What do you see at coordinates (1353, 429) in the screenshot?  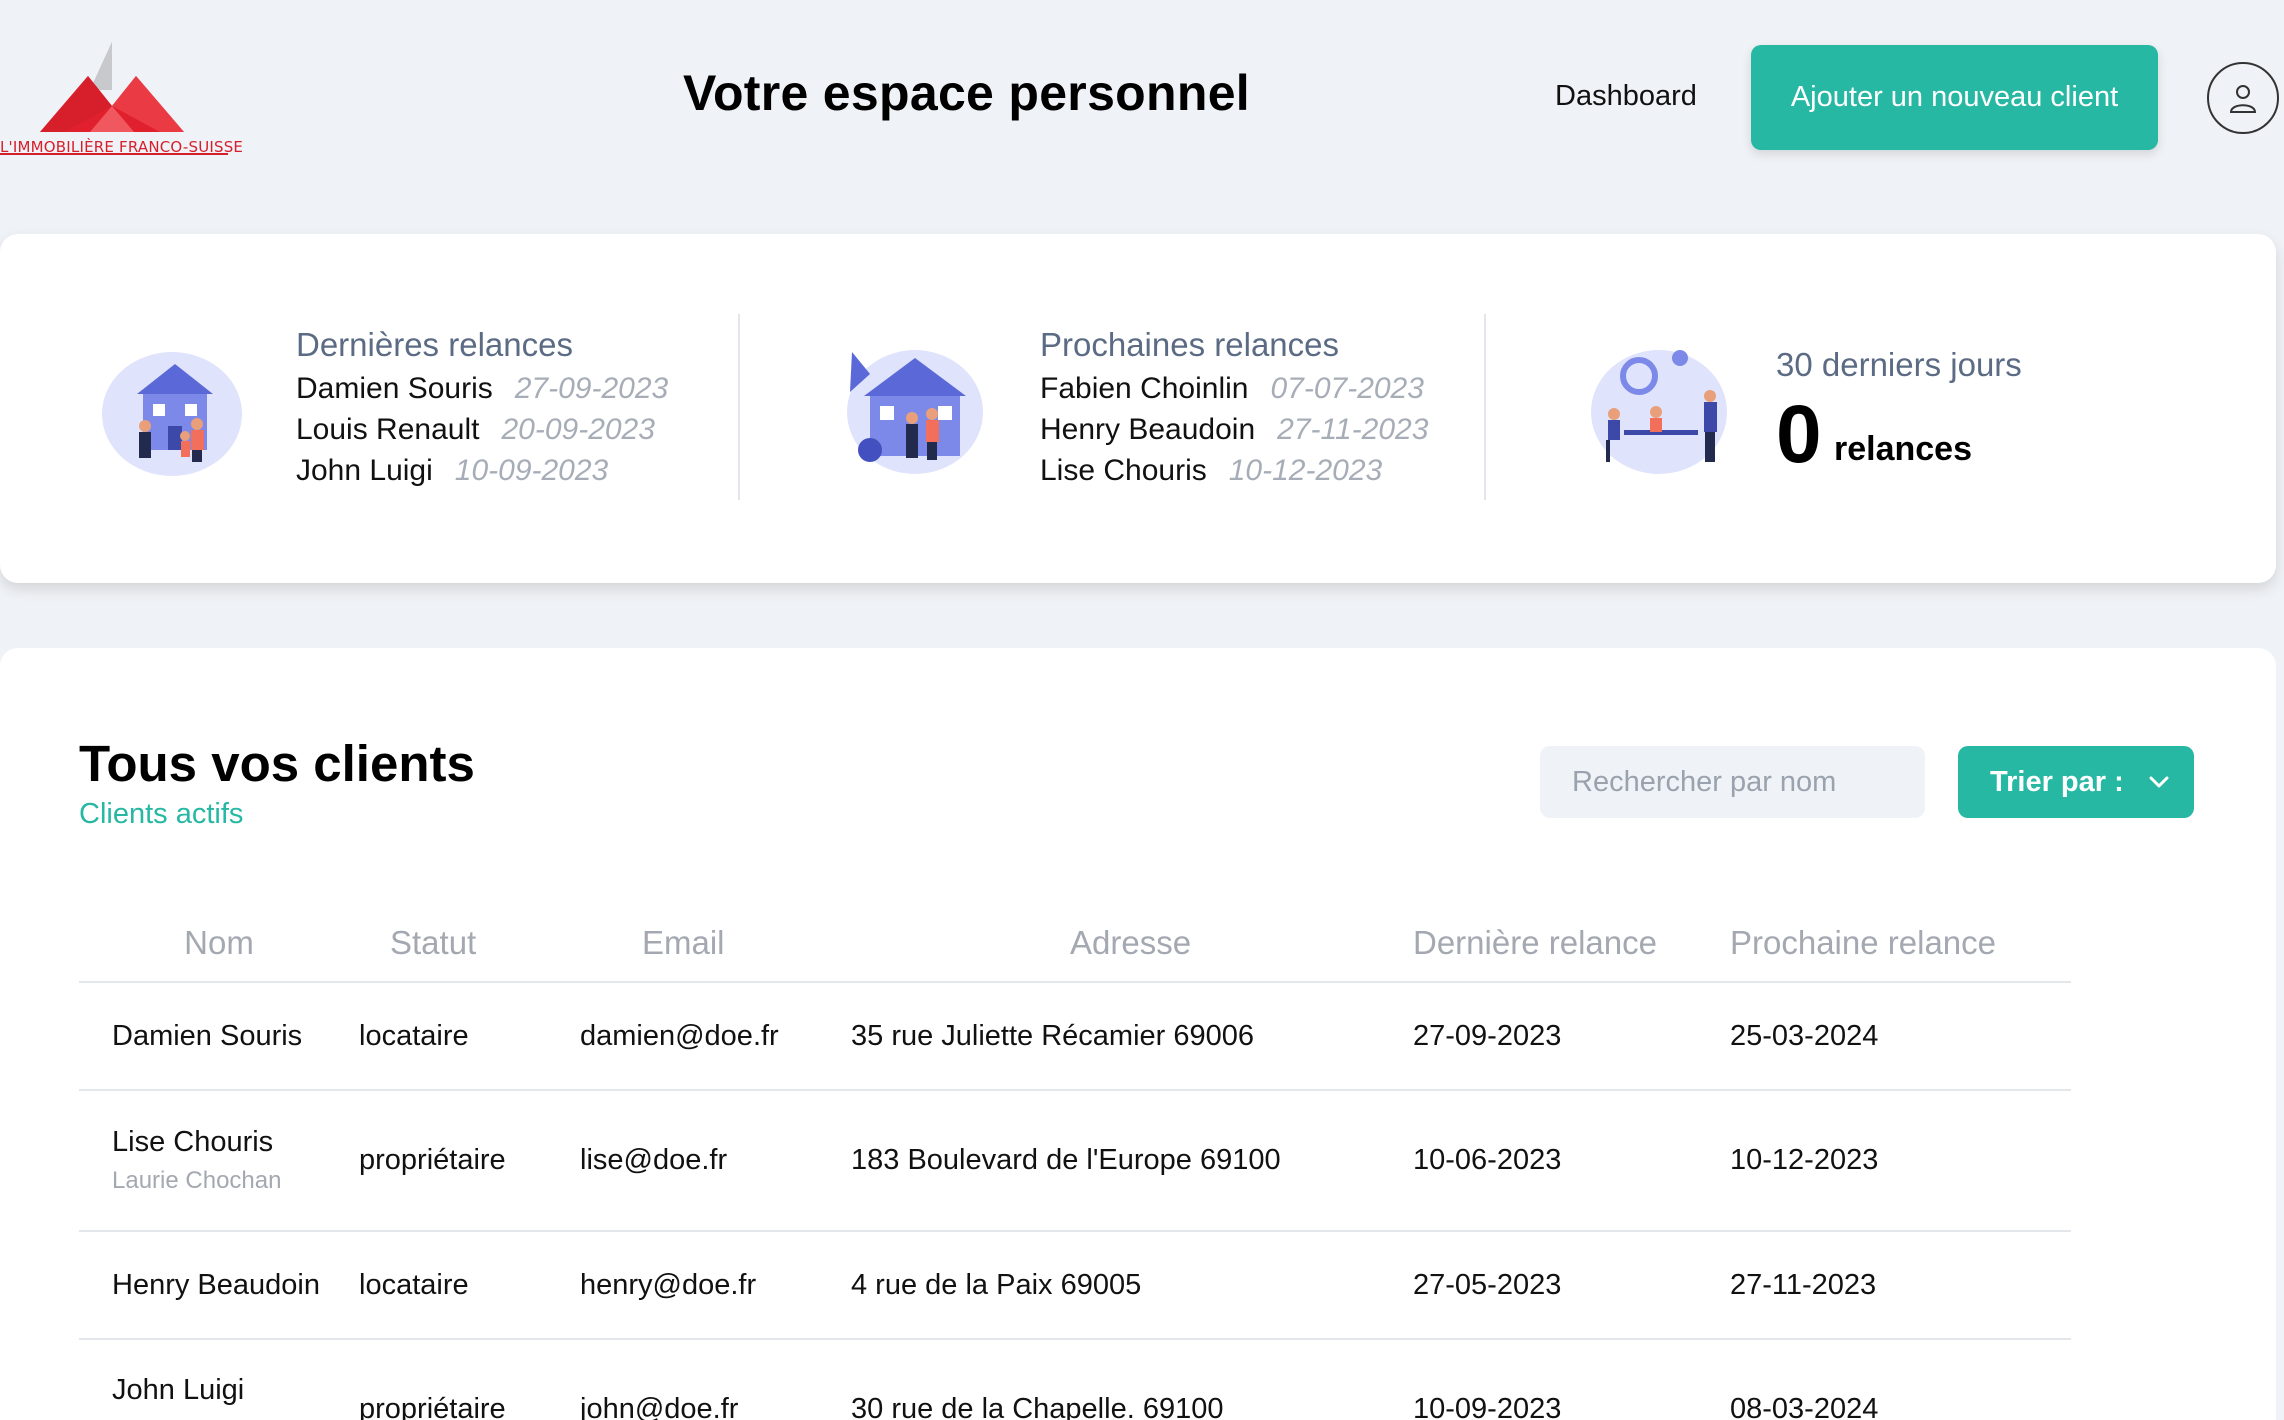 I see `reminder-date: 27-11-2023` at bounding box center [1353, 429].